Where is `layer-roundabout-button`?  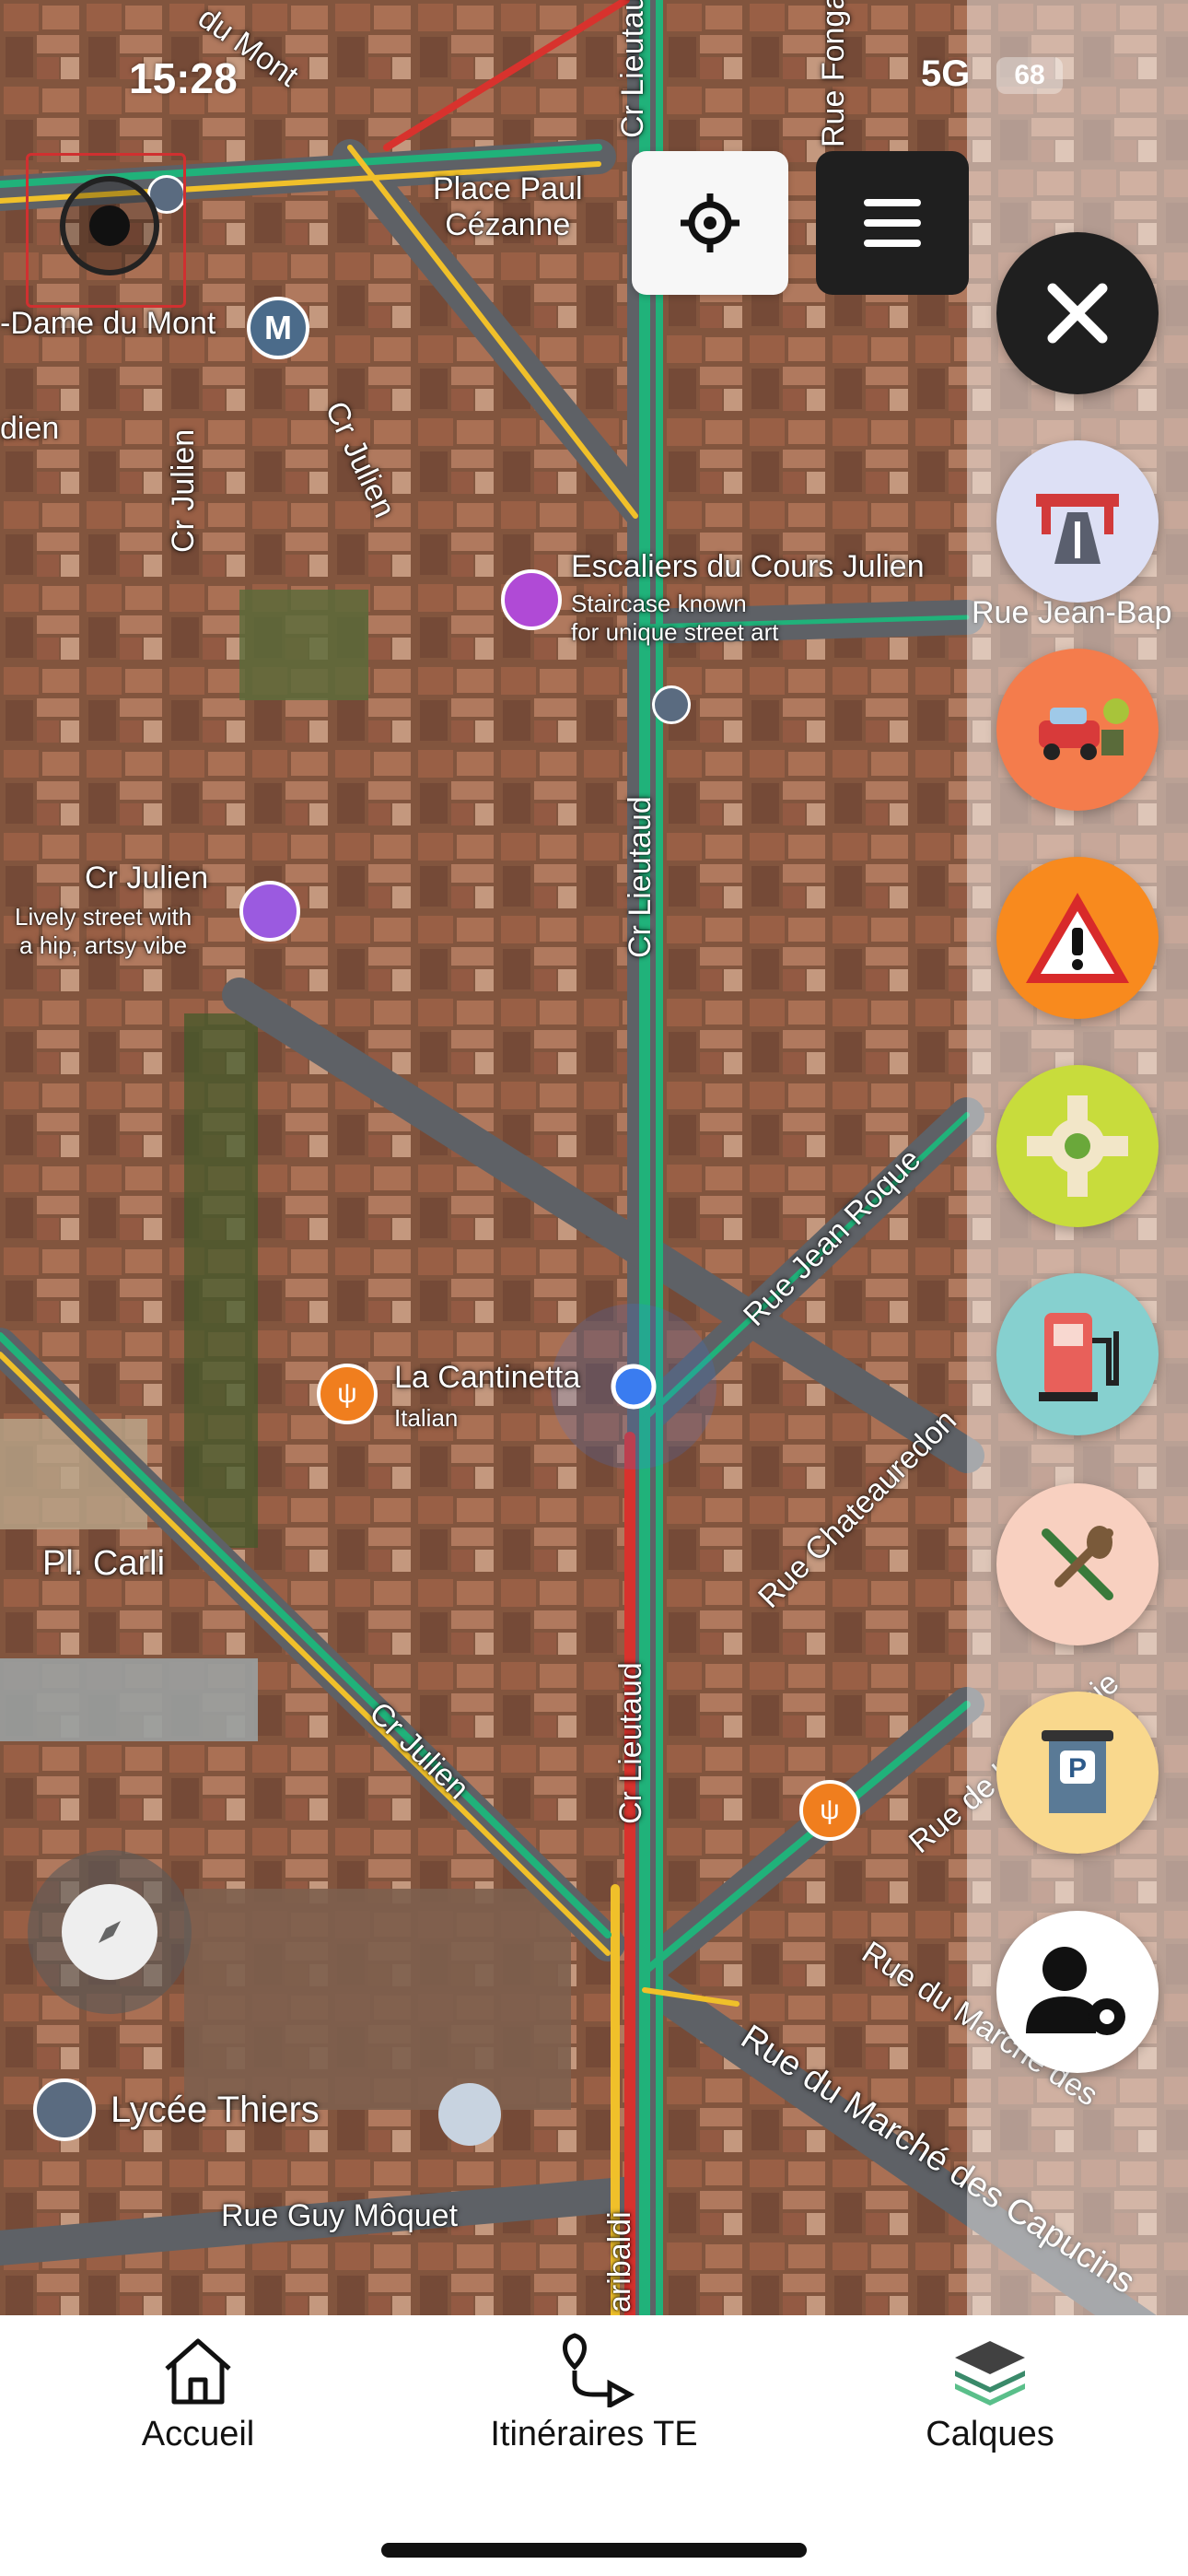
layer-roundabout-button is located at coordinates (1077, 1146).